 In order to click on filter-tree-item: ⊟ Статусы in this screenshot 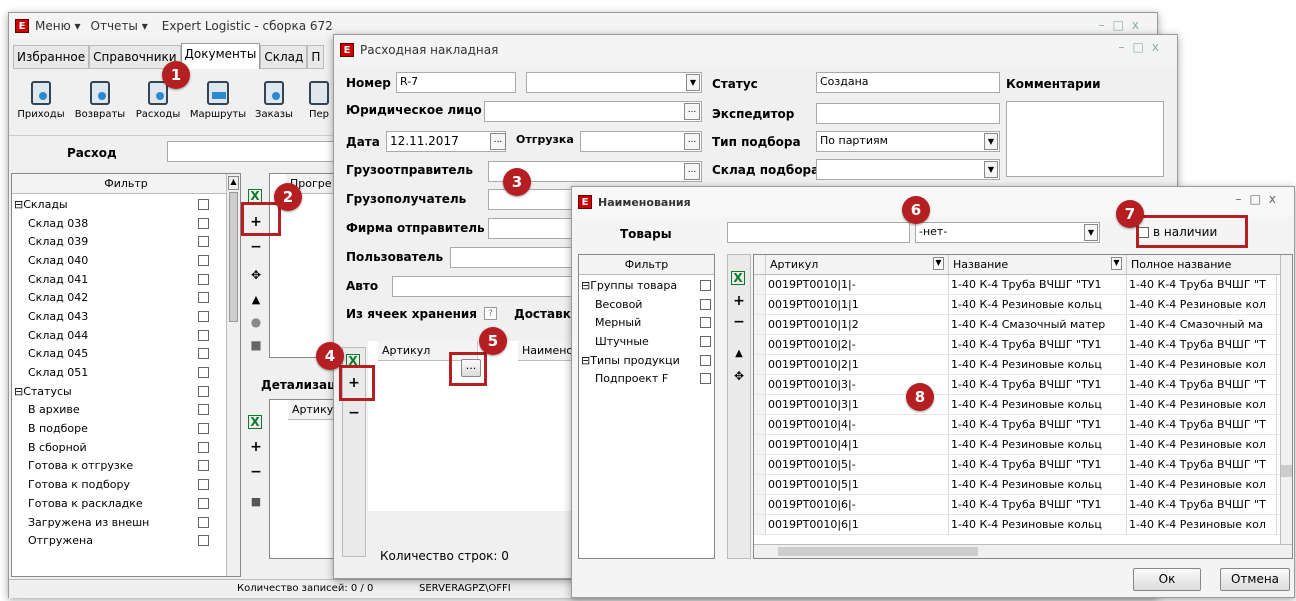, I will do `click(119, 391)`.